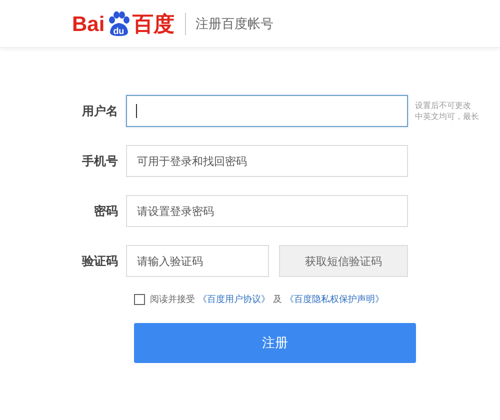 The image size is (500, 420). What do you see at coordinates (234, 299) in the screenshot?
I see `link: 《百度用户协议》` at bounding box center [234, 299].